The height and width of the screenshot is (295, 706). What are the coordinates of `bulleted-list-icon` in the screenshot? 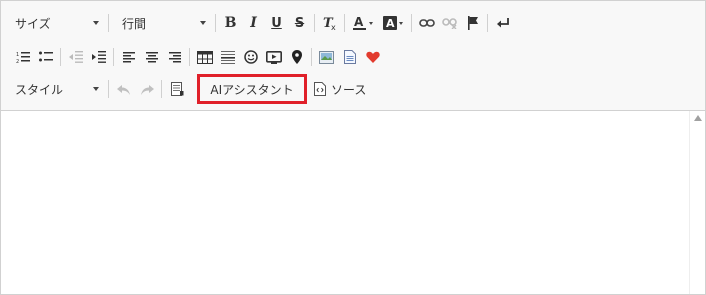 It's located at (45, 56).